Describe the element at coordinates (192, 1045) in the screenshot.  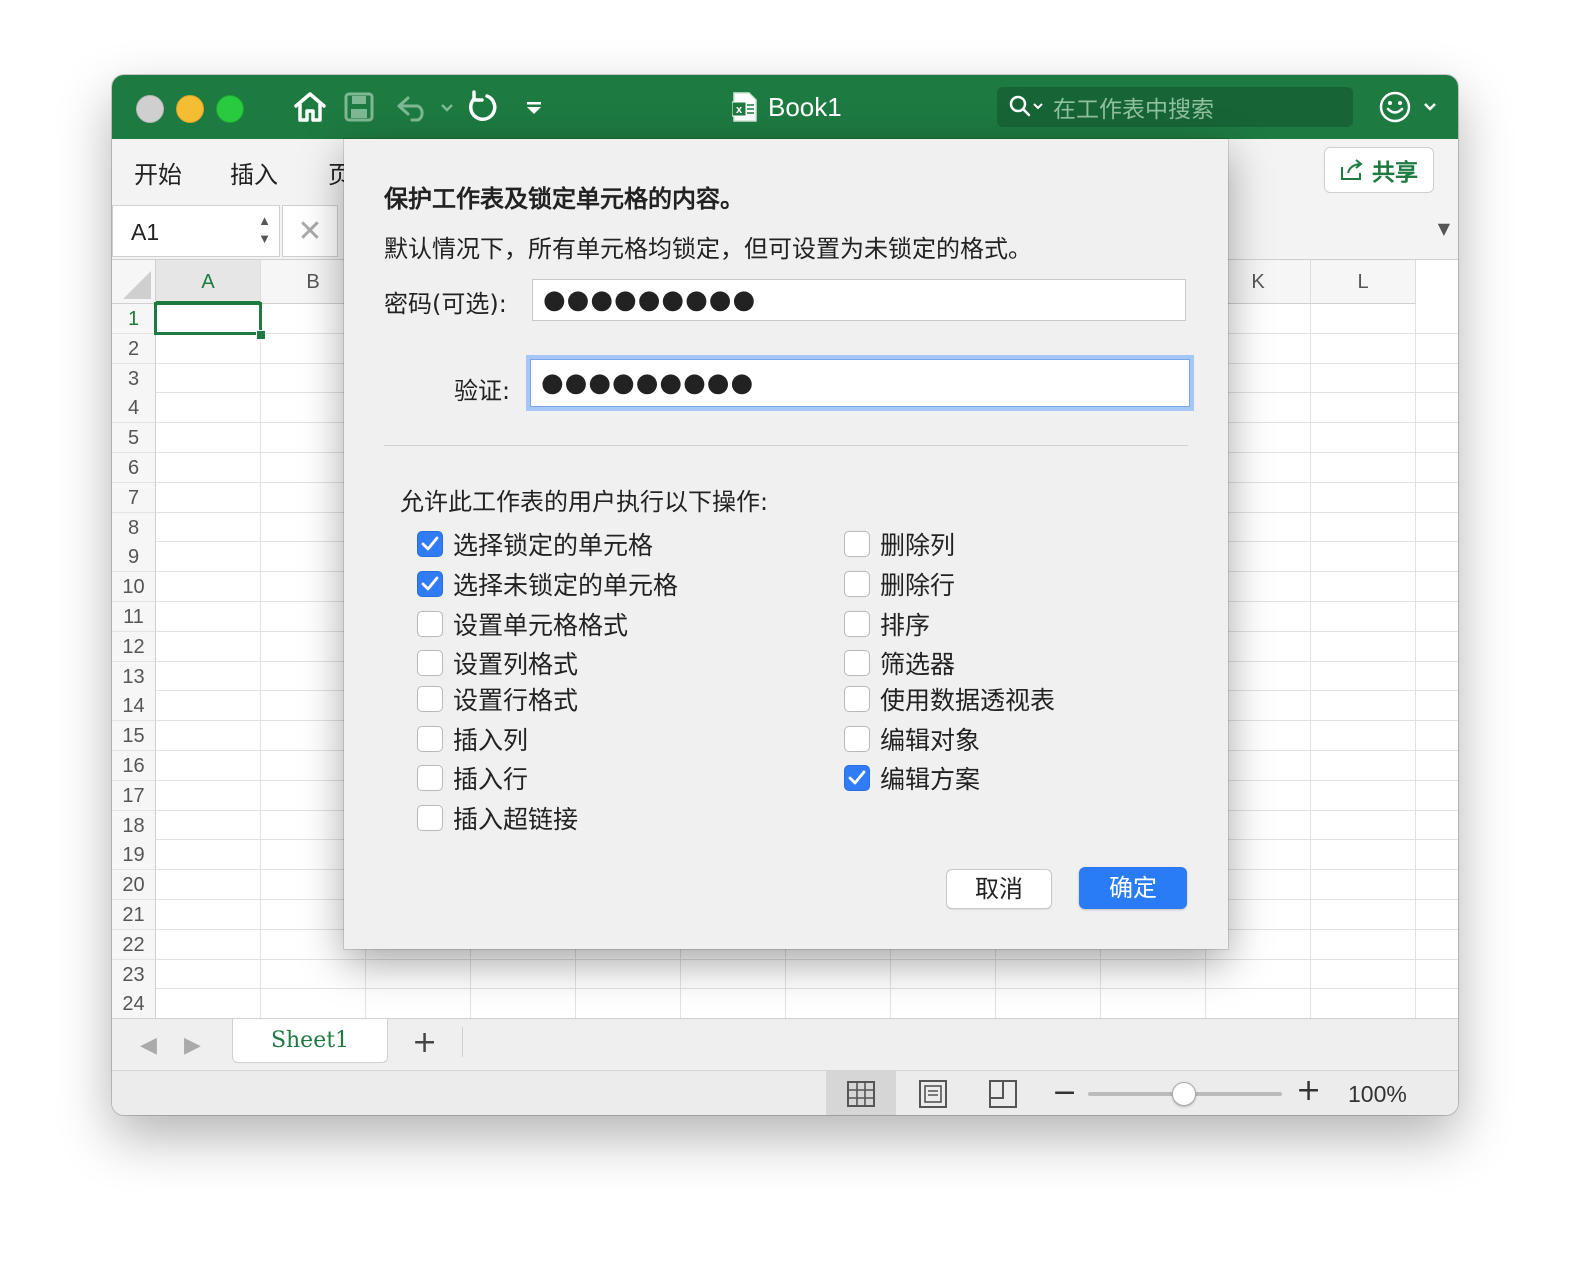
I see `next-sheet-icon: ▶` at that location.